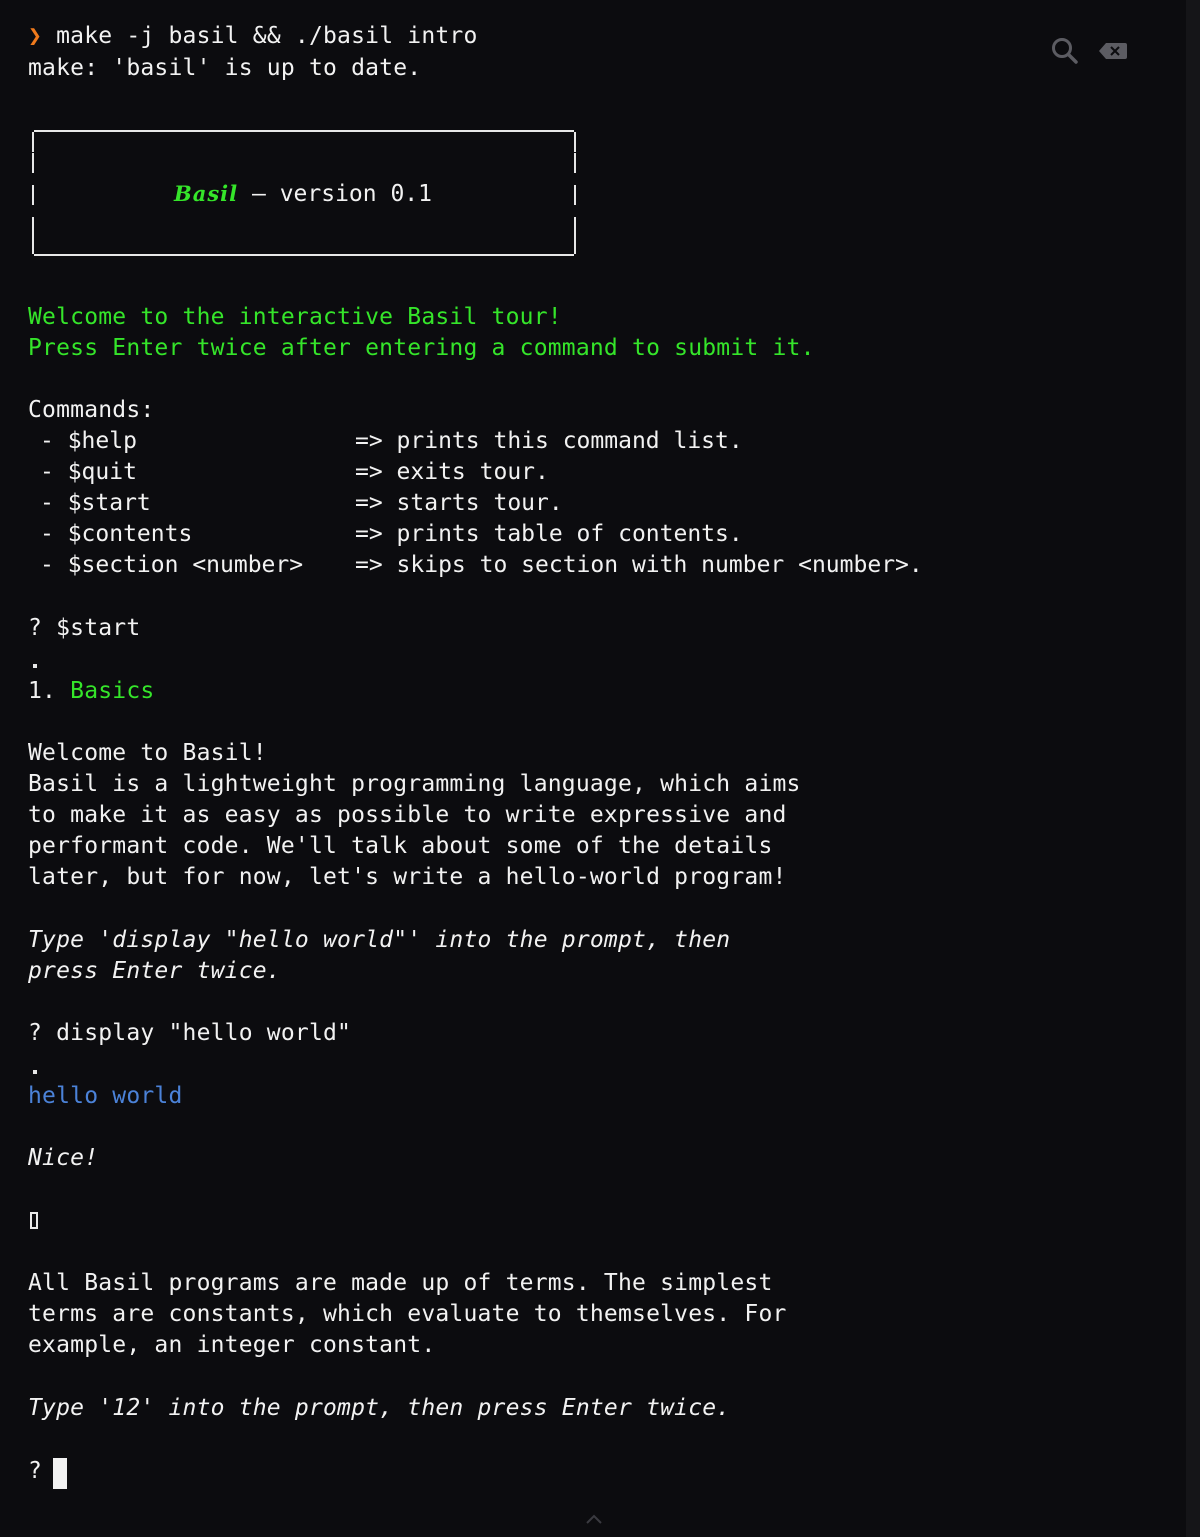  What do you see at coordinates (88, 441) in the screenshot?
I see `command-name: - $help` at bounding box center [88, 441].